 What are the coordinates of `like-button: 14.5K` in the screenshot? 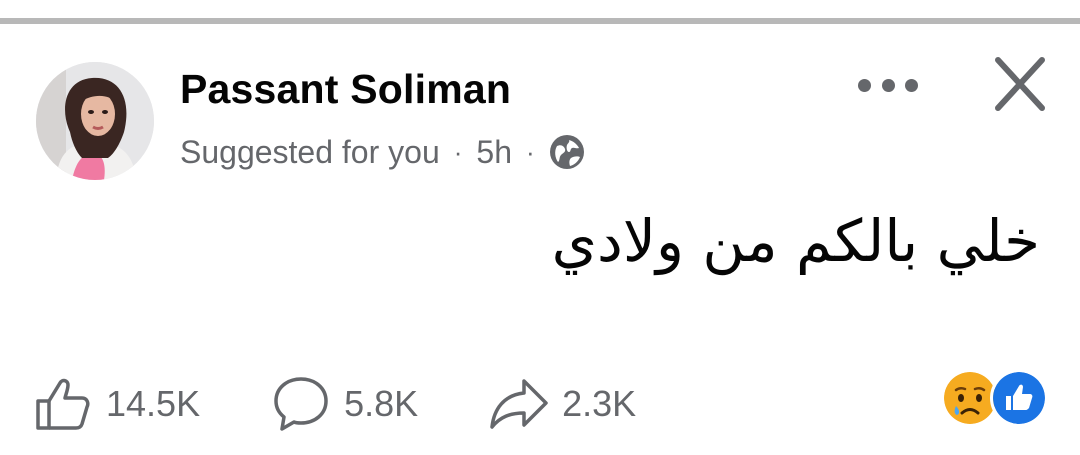 It's located at (116, 404).